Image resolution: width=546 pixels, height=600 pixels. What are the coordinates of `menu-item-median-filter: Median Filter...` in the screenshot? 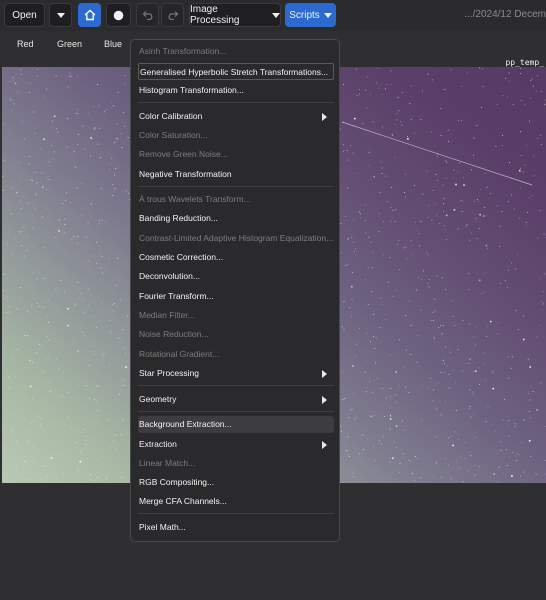 It's located at (236, 315).